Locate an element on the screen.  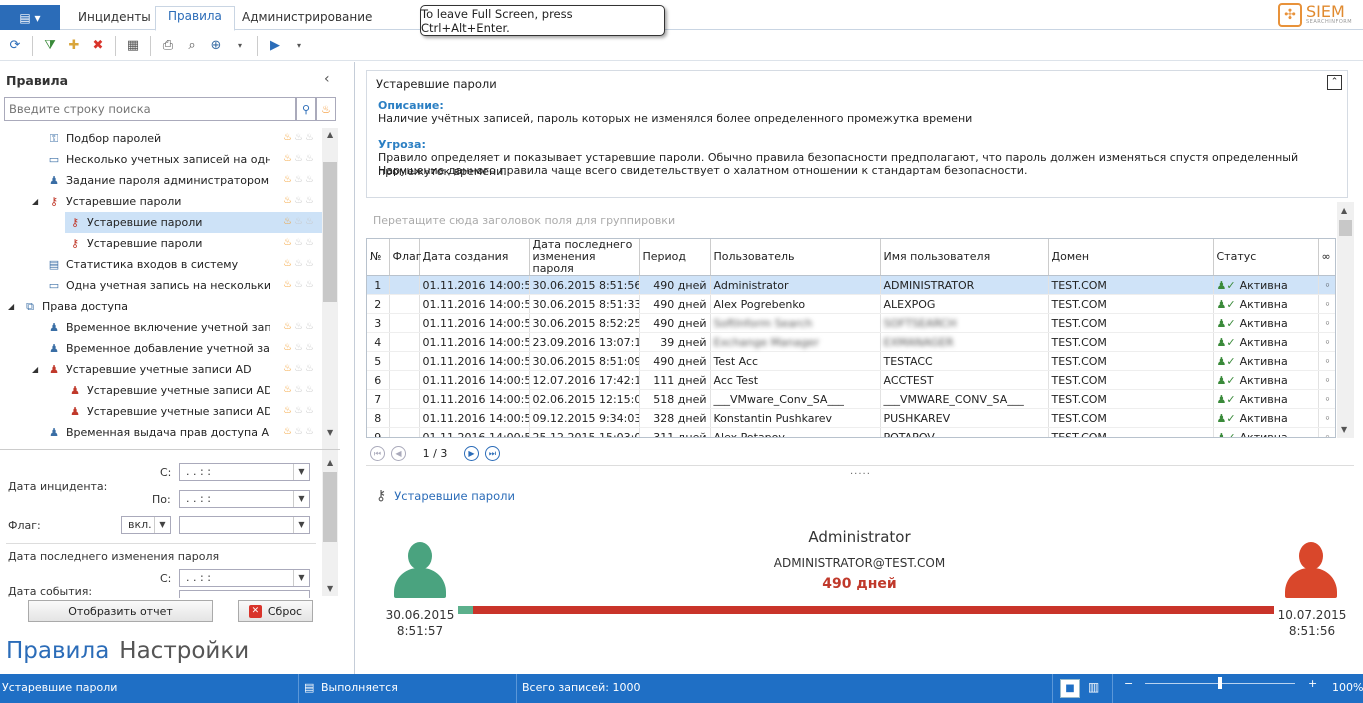
rule-search-input is located at coordinates (150, 109).